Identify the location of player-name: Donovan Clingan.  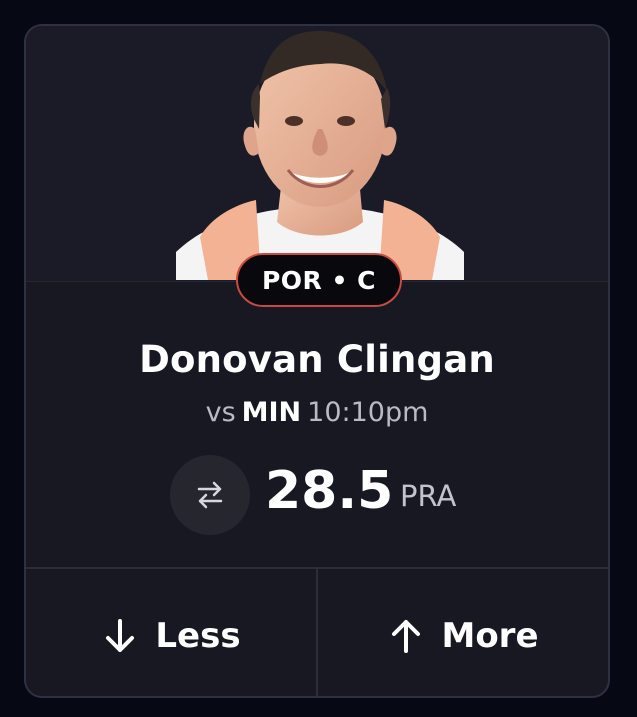
(317, 359).